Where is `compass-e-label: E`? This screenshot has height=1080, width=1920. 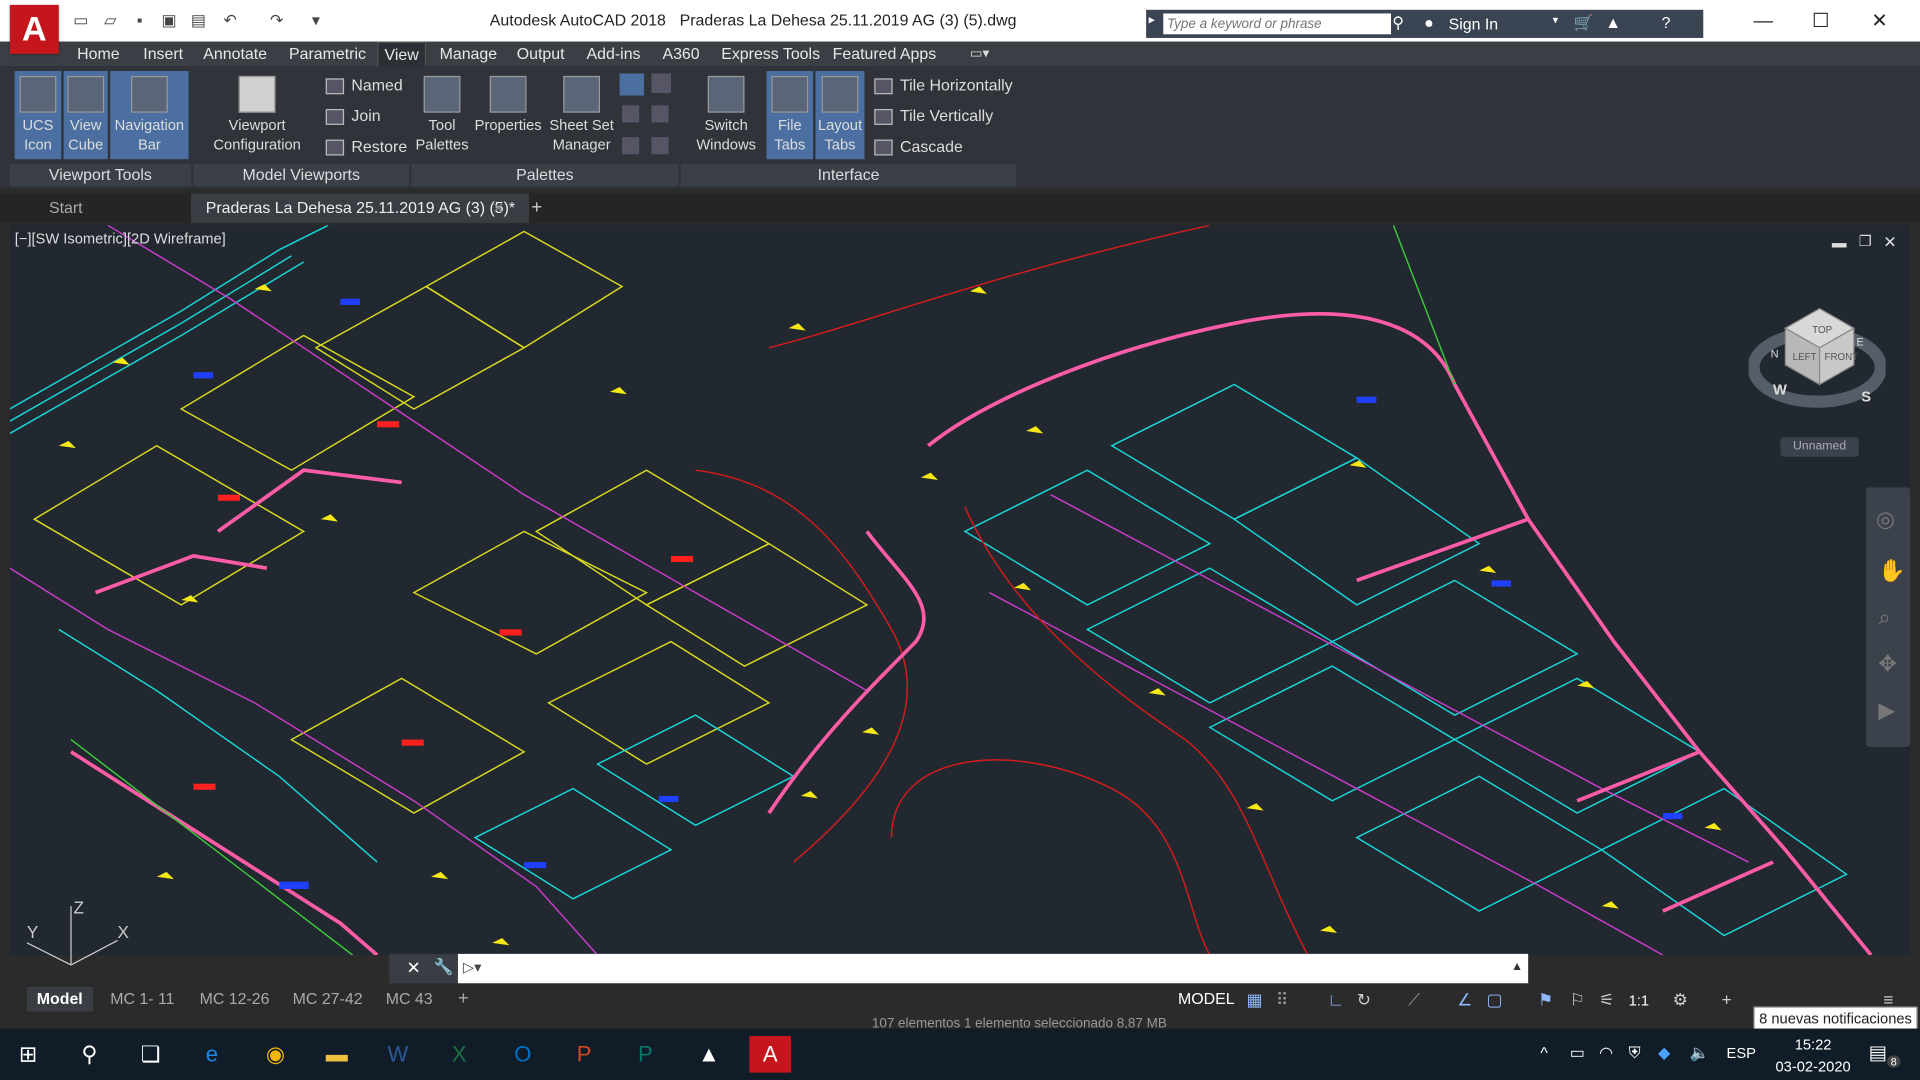 compass-e-label: E is located at coordinates (1859, 342).